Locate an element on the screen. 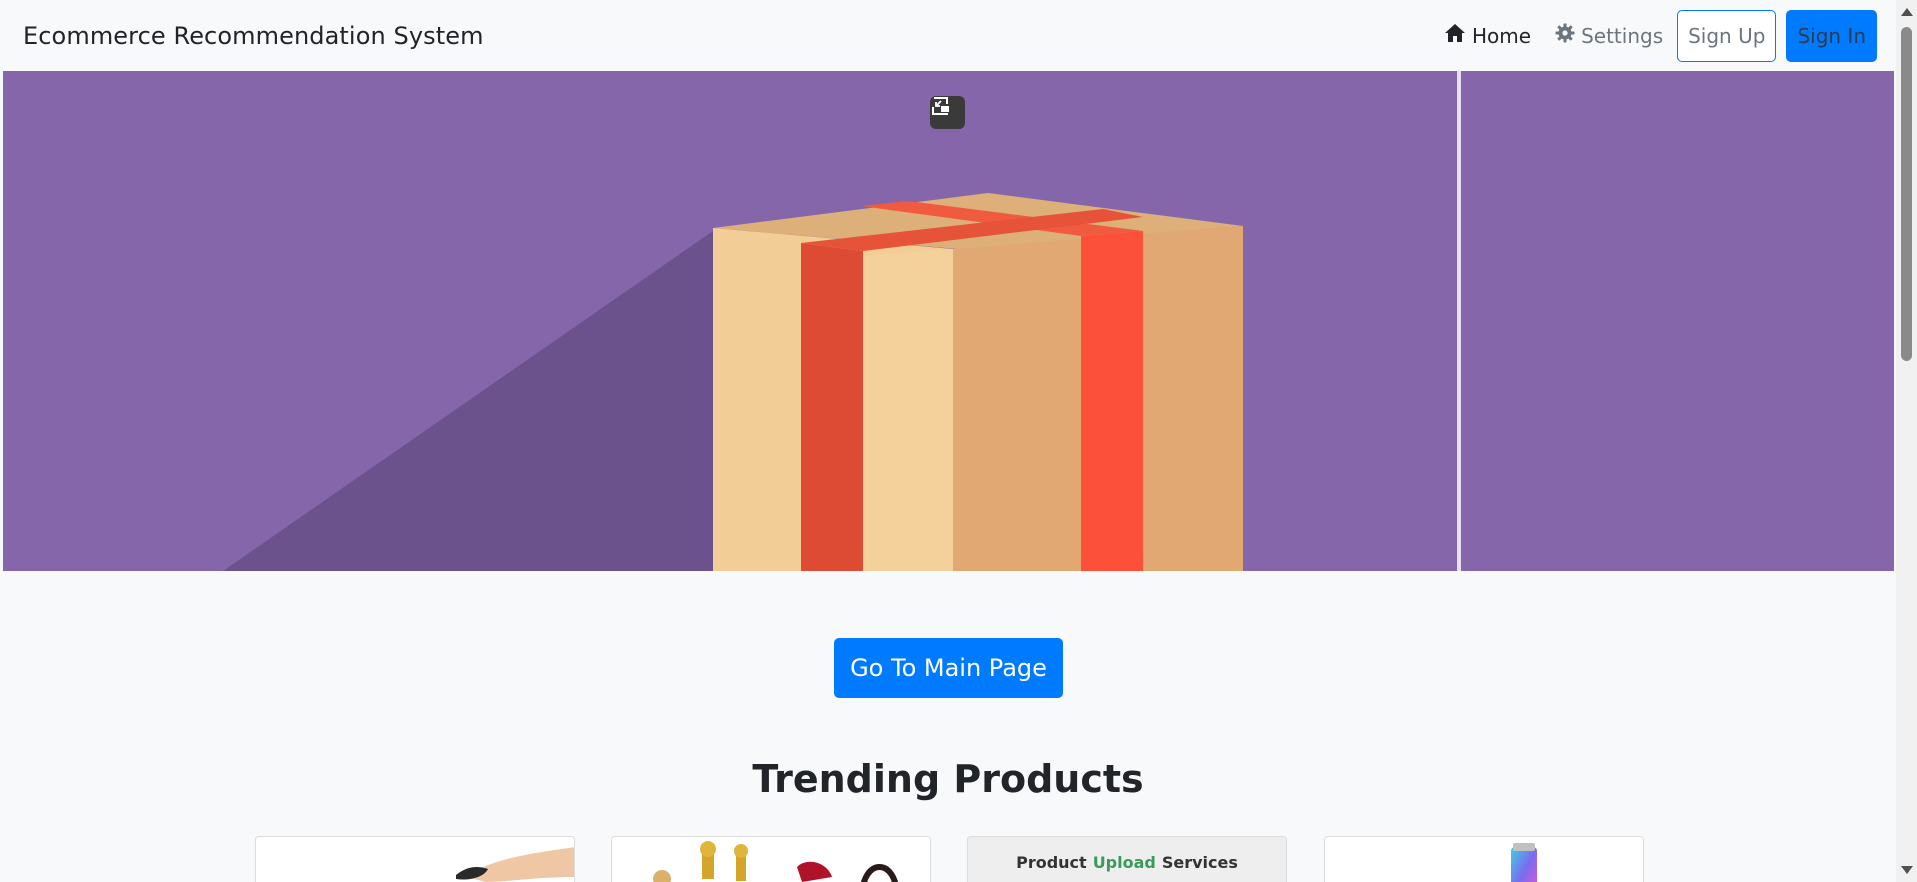 This screenshot has width=1917, height=882. product-card: Product Upload Services is located at coordinates (1127, 859).